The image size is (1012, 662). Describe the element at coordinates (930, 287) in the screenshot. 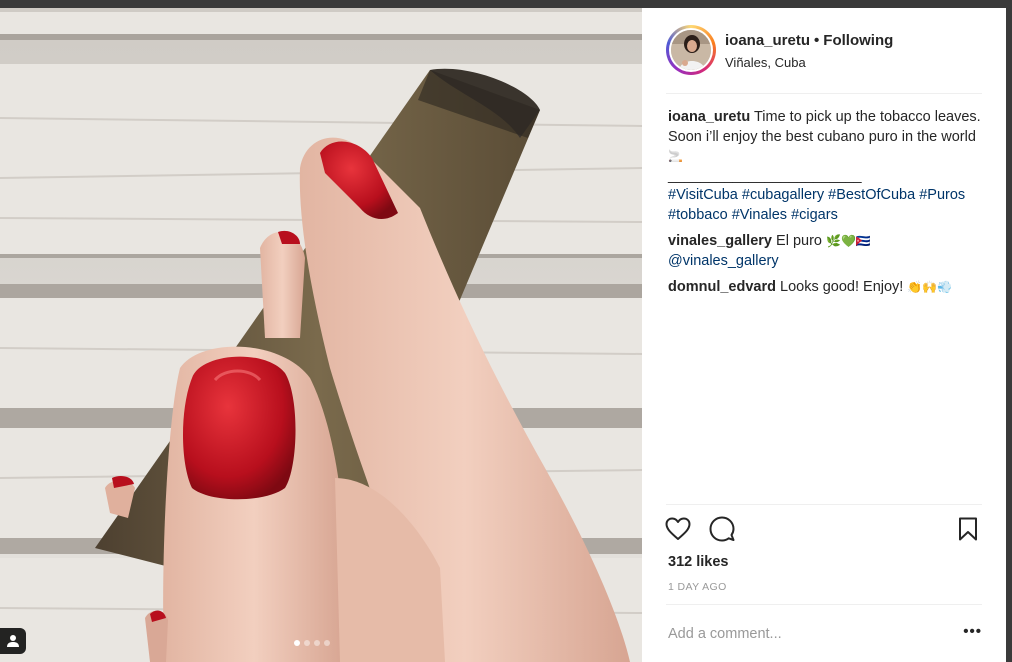

I see `comment-emoji: 👏🙌💨` at that location.